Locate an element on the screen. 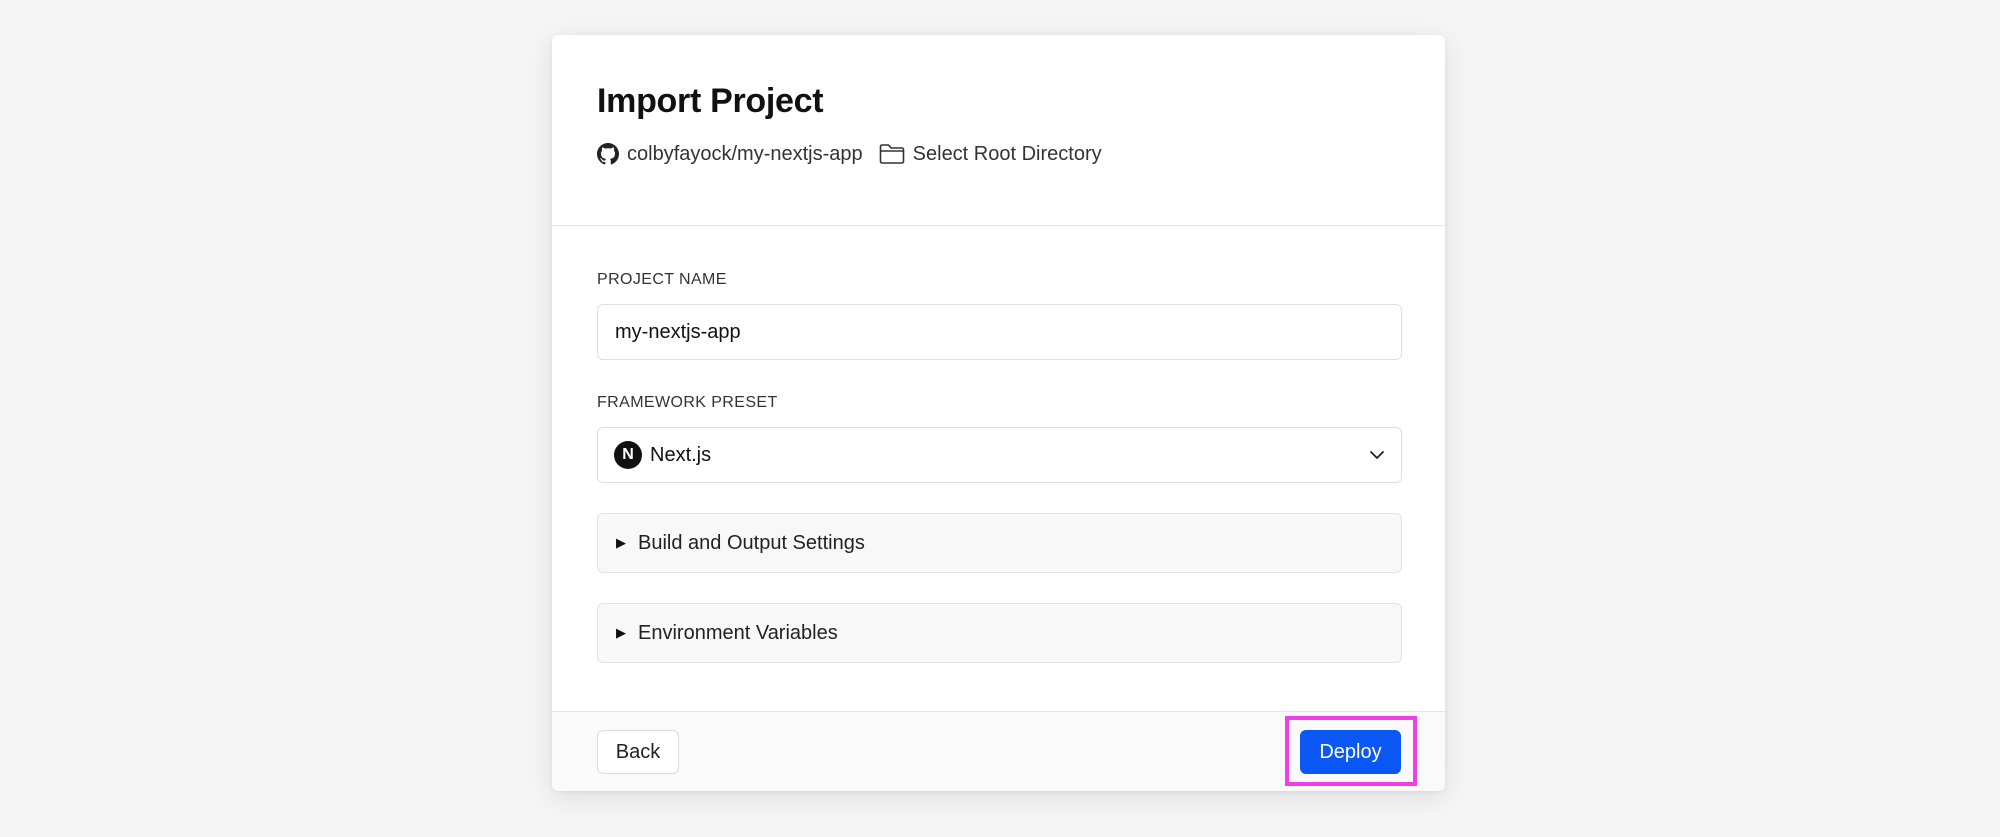 Image resolution: width=2000 pixels, height=837 pixels. environment-variables-toggle: ▶ Environment Variables is located at coordinates (999, 633).